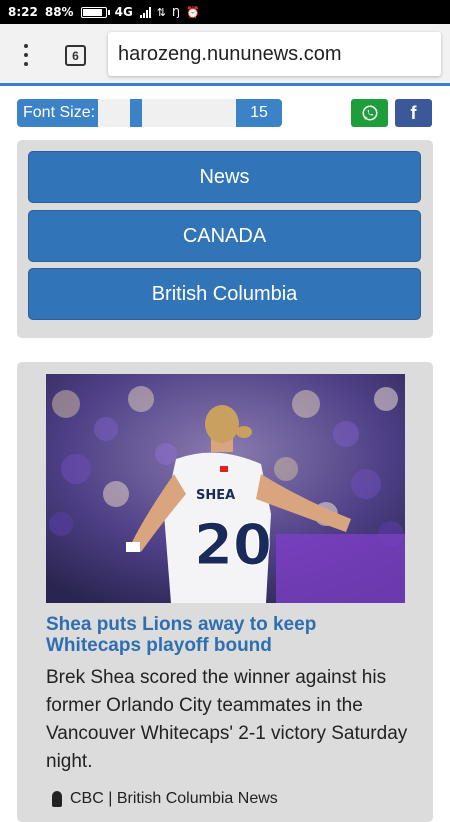 This screenshot has height=822, width=450. Describe the element at coordinates (167, 113) in the screenshot. I see `font-size-slider` at that location.